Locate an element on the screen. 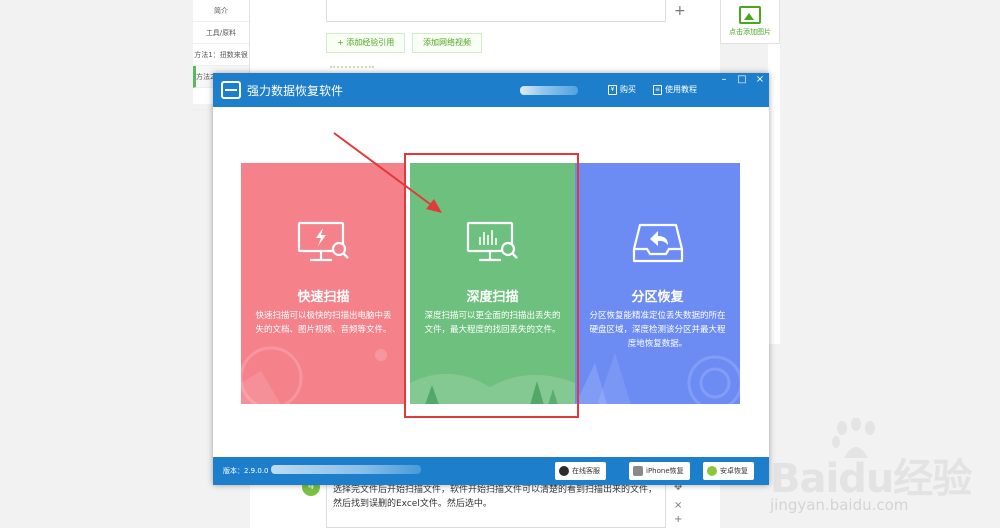 This screenshot has width=1000, height=528. online-service-button: 在线客服 is located at coordinates (580, 471).